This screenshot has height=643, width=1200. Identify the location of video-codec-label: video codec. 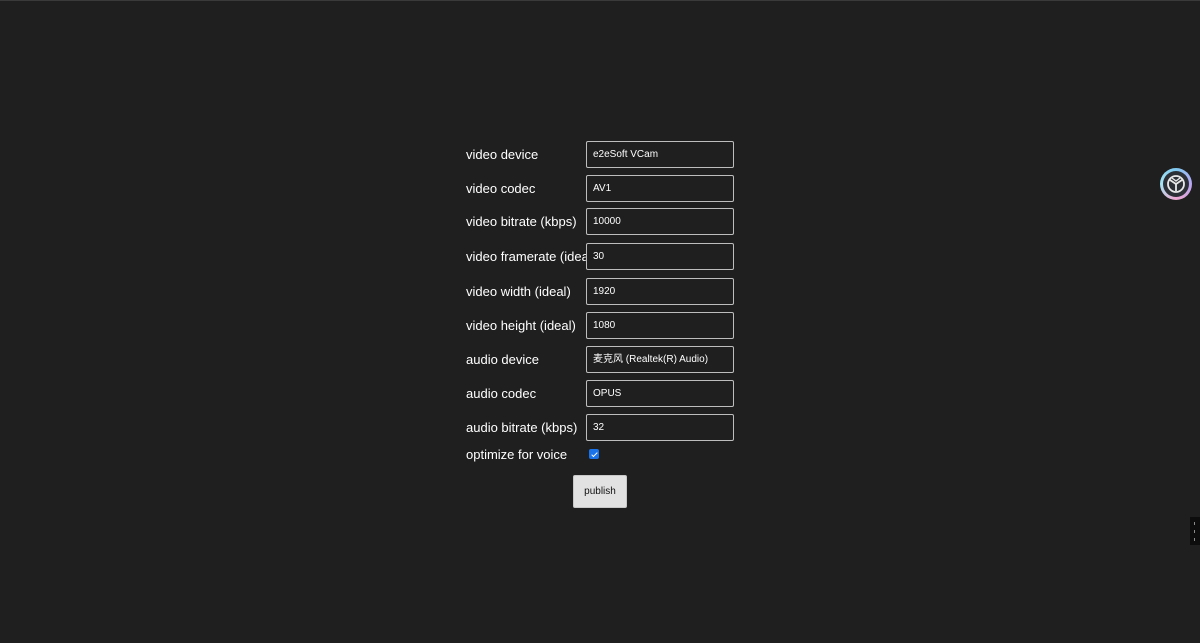
(501, 188).